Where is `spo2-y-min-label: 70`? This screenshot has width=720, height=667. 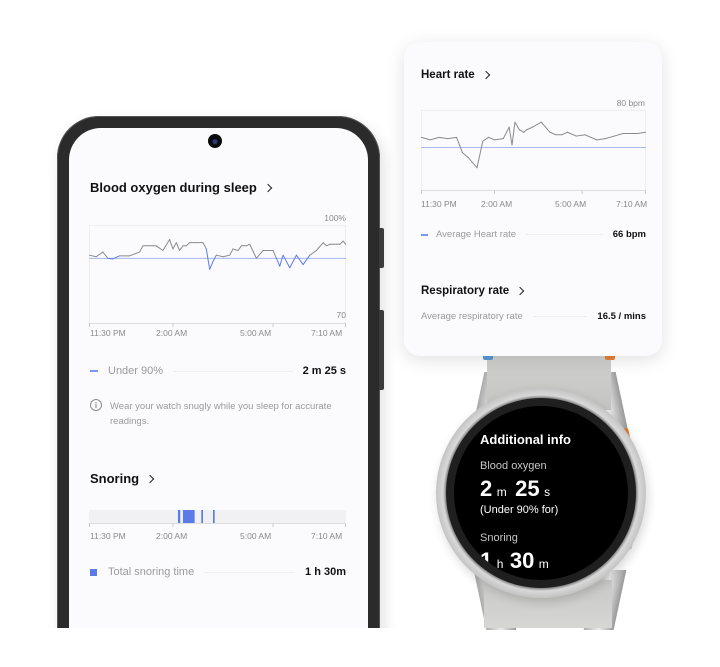
spo2-y-min-label: 70 is located at coordinates (341, 315).